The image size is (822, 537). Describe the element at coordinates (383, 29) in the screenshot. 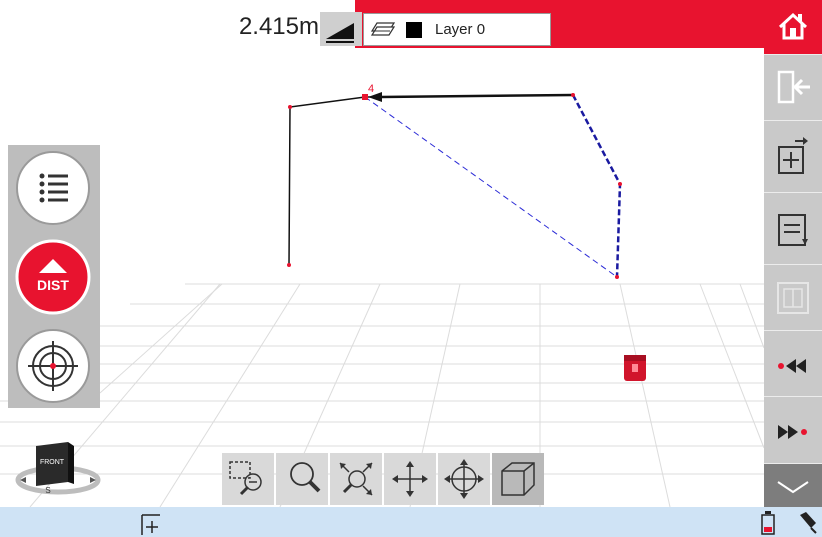

I see `layers-icon` at that location.